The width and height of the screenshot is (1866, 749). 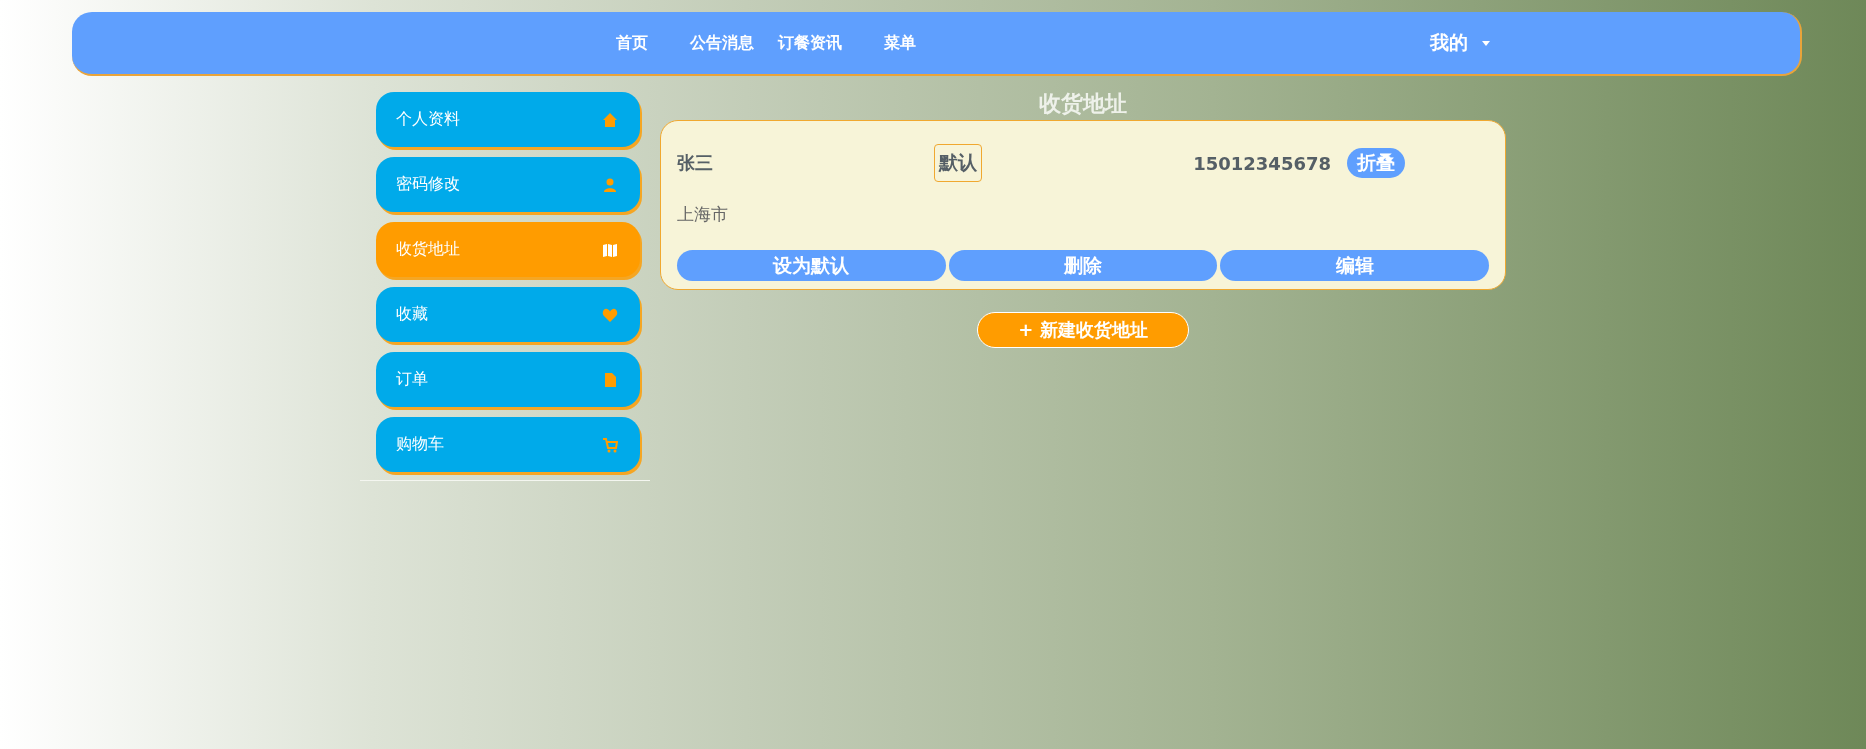 I want to click on user-icon, so click(x=610, y=184).